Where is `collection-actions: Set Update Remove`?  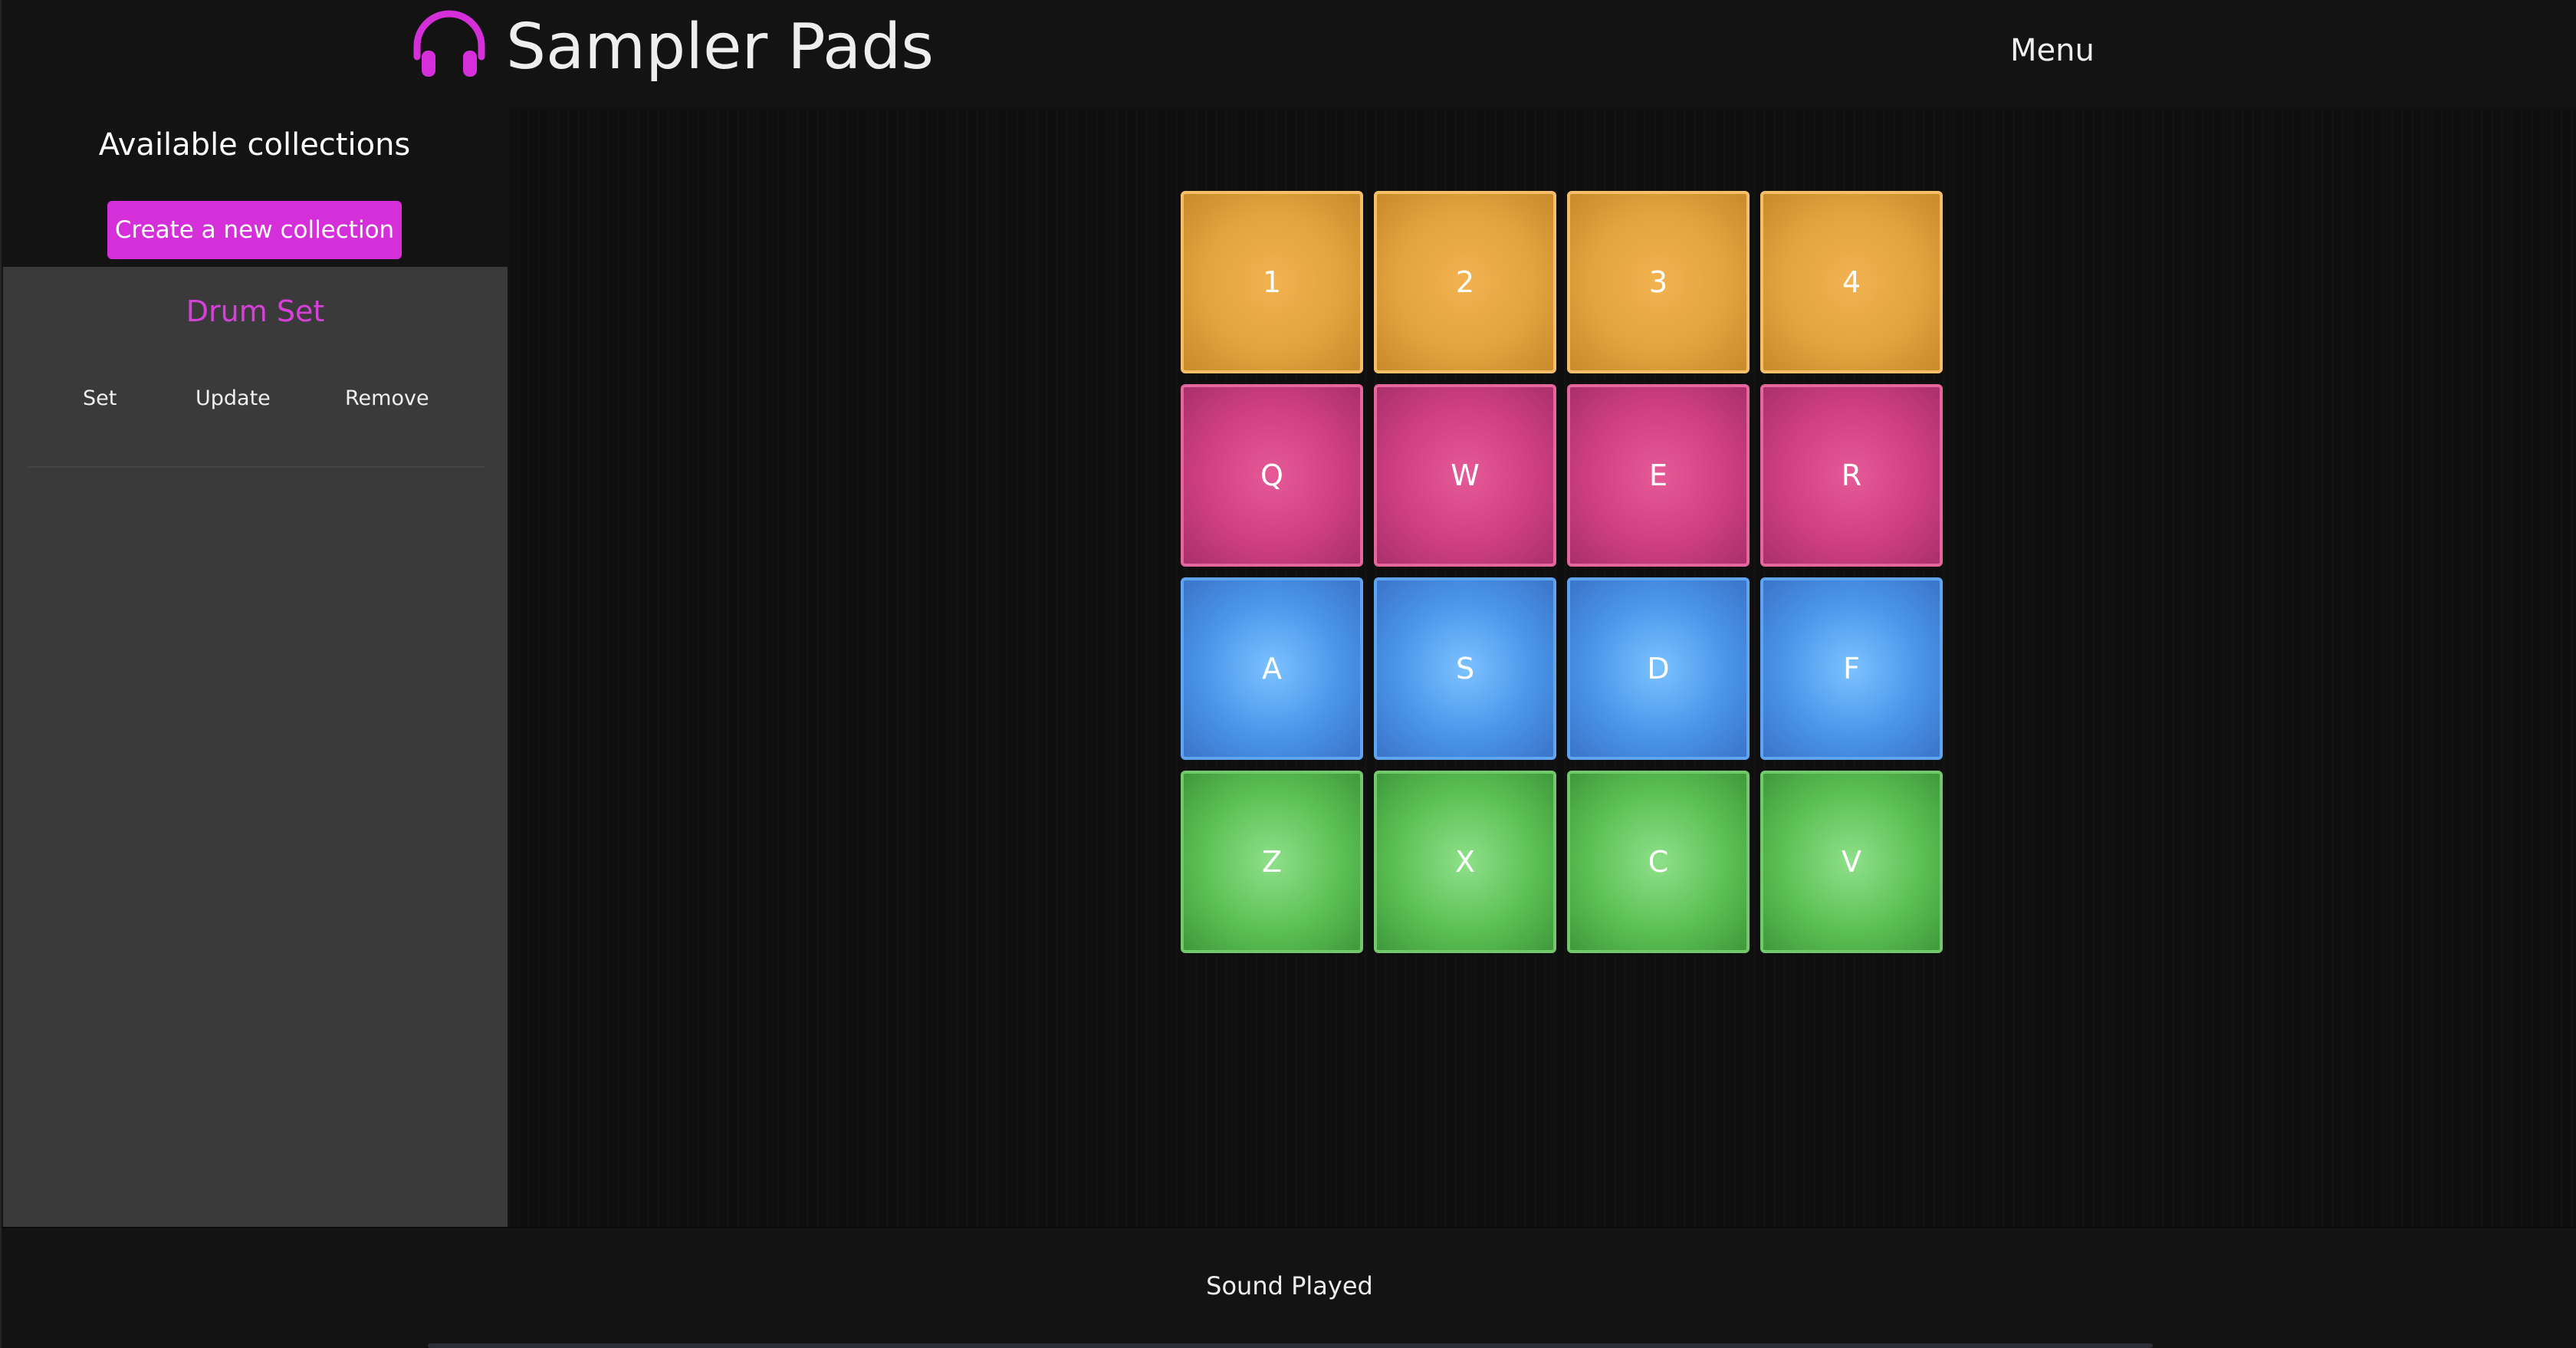
collection-actions: Set Update Remove is located at coordinates (255, 402).